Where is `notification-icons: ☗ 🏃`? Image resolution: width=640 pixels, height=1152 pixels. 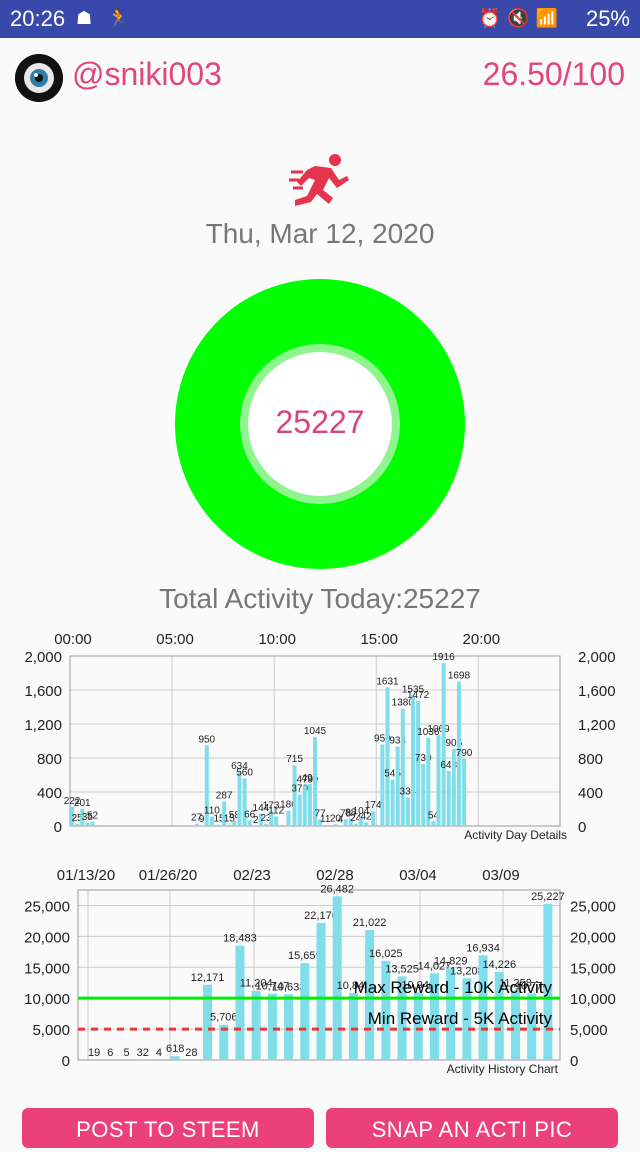
notification-icons: ☗ 🏃 is located at coordinates (103, 18).